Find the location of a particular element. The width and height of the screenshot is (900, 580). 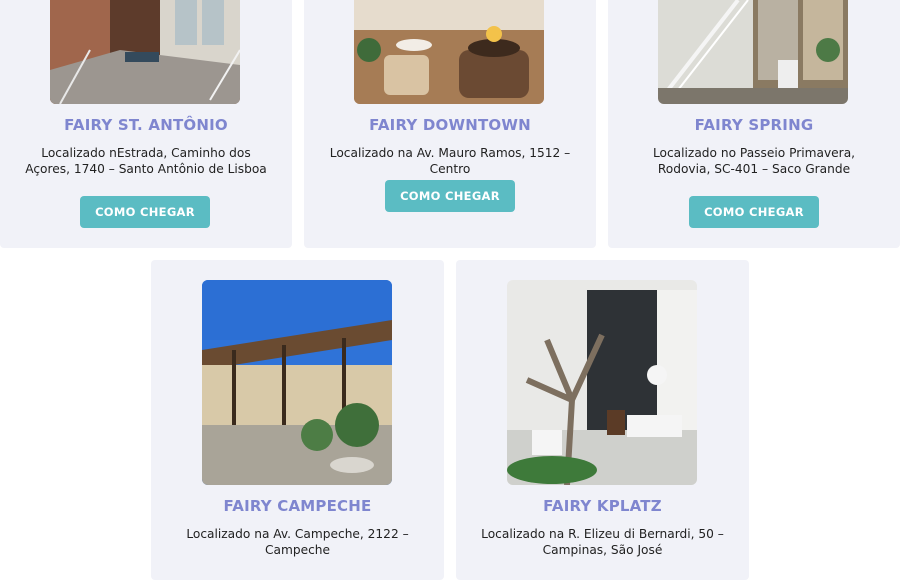

location-title: FAIRY ST. ANTÔNIO is located at coordinates (146, 125).